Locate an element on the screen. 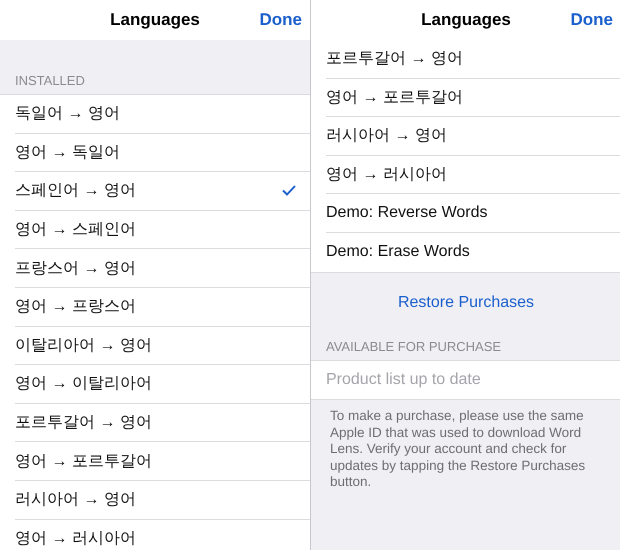 The height and width of the screenshot is (550, 620). language-row: 프랑스어 → 영어 is located at coordinates (162, 268).